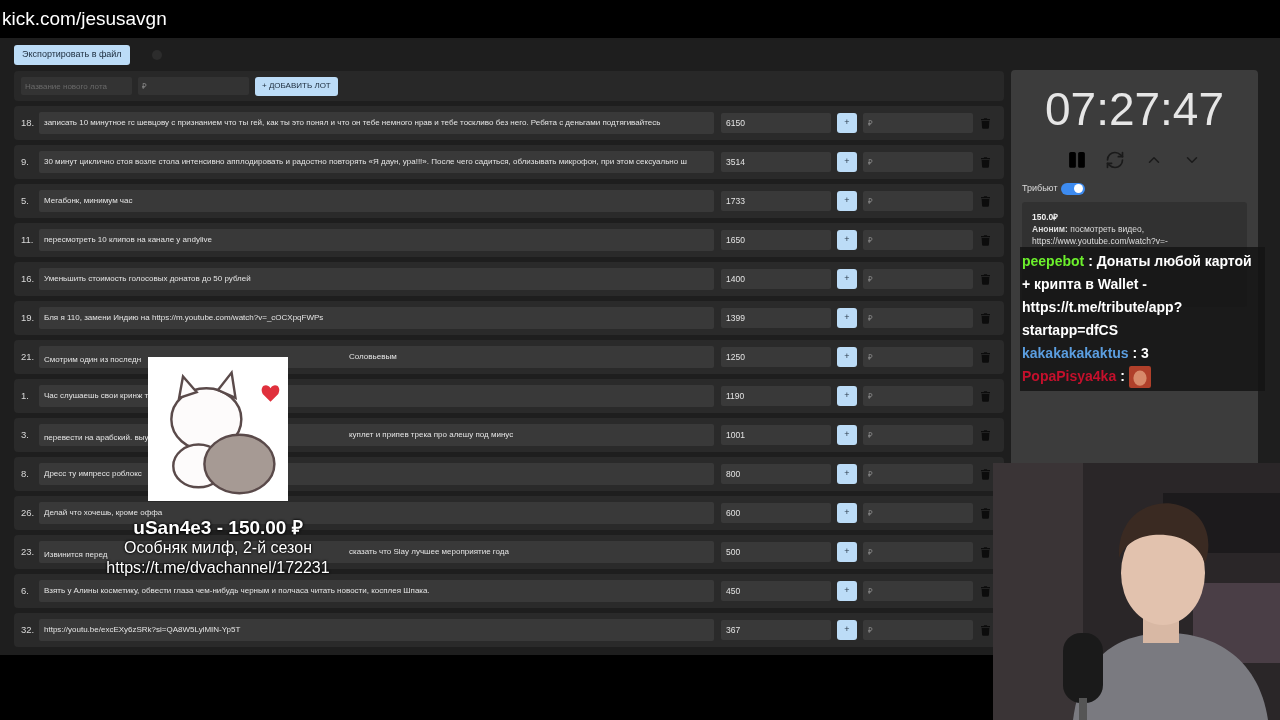  What do you see at coordinates (776, 123) in the screenshot?
I see `amount-field: 6150` at bounding box center [776, 123].